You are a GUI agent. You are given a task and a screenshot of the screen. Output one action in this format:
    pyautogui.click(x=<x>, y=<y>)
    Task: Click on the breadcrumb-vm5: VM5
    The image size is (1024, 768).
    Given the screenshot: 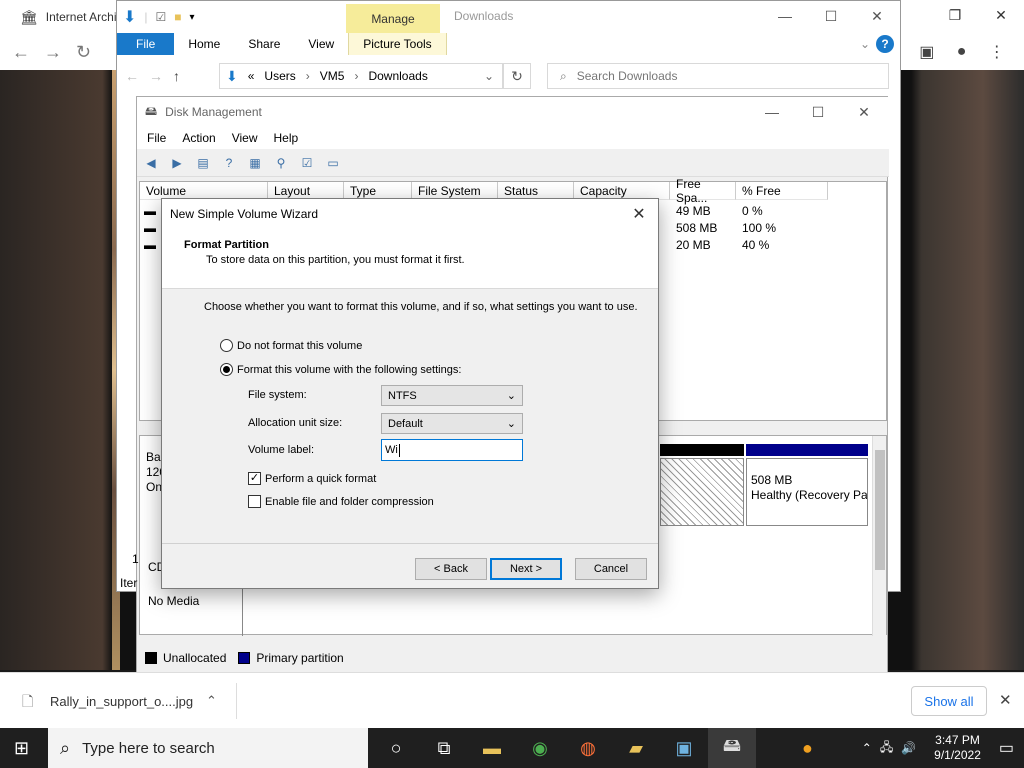 What is the action you would take?
    pyautogui.click(x=332, y=76)
    